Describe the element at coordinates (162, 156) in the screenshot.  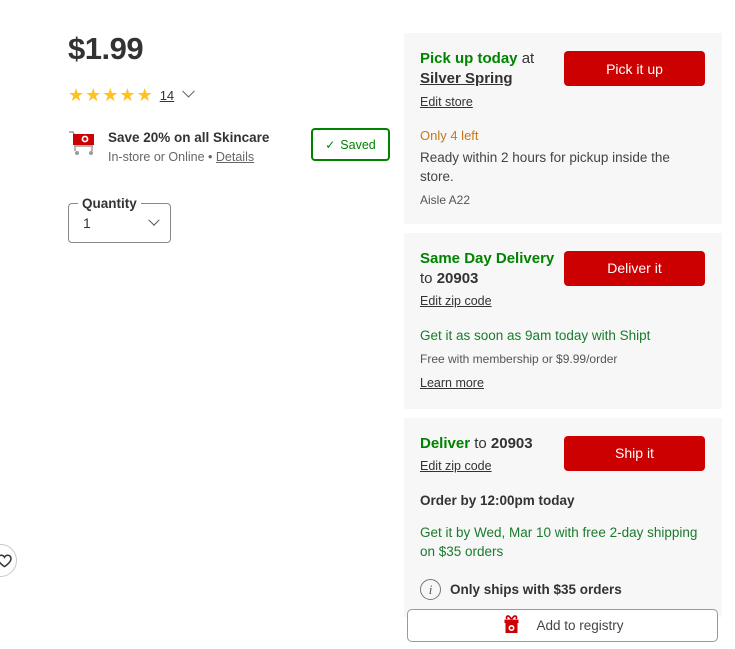
I see `promotion-channel: In-store or Online •` at that location.